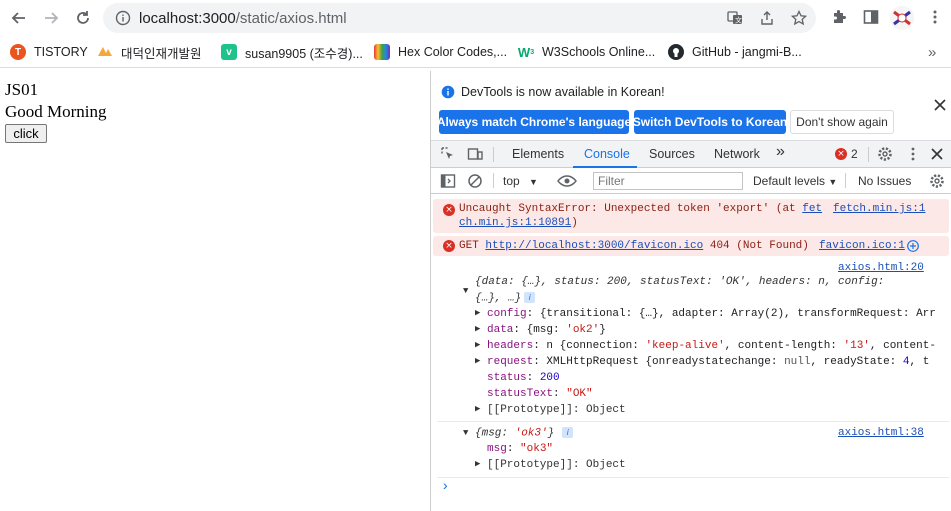 Image resolution: width=951 pixels, height=511 pixels. What do you see at coordinates (187, 18) in the screenshot?
I see `url-host: localhost:3000` at bounding box center [187, 18].